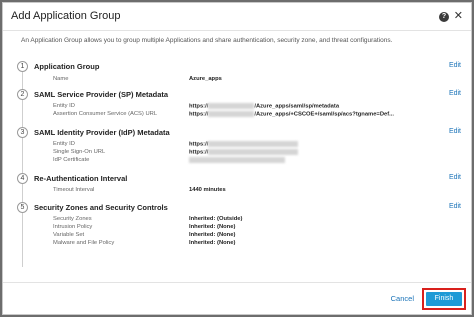  I want to click on section-title: Security Zones and Security Controls, so click(101, 207).